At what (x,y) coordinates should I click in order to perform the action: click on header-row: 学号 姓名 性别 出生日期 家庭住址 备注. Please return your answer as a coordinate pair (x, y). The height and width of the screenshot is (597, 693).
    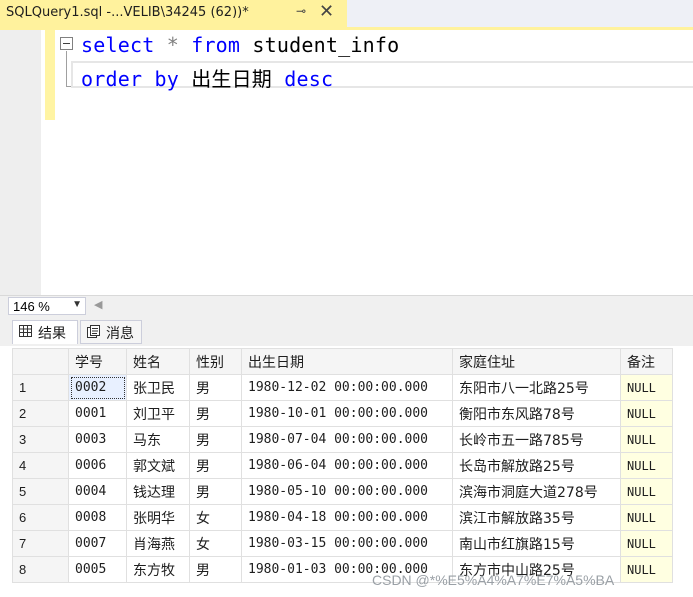
    Looking at the image, I should click on (342, 361).